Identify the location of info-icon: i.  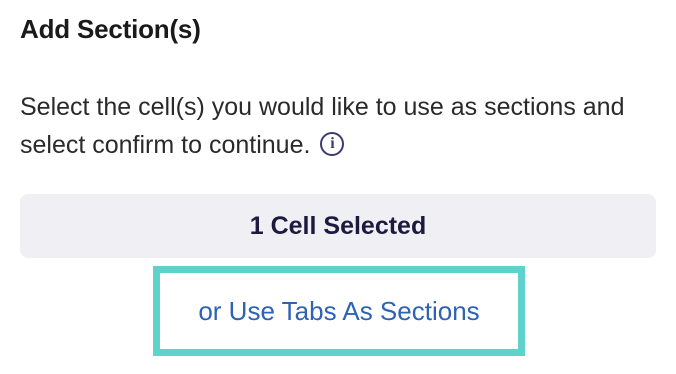
(332, 144).